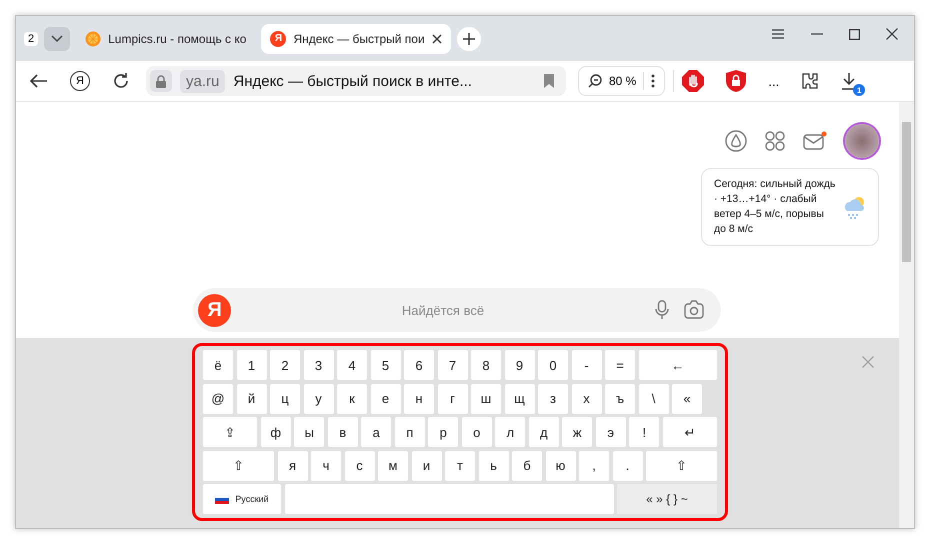 This screenshot has height=542, width=931. I want to click on key: о, so click(477, 432).